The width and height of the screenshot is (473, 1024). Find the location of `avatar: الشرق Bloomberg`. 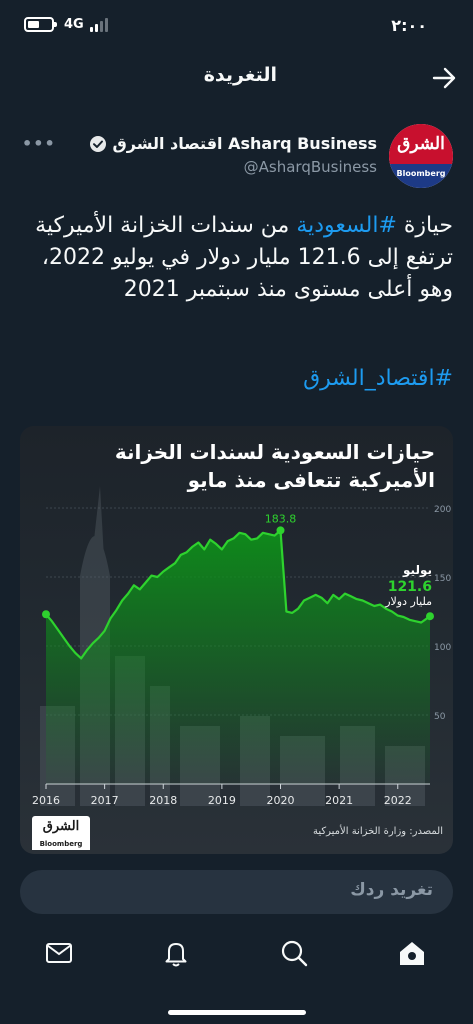

avatar: الشرق Bloomberg is located at coordinates (421, 156).